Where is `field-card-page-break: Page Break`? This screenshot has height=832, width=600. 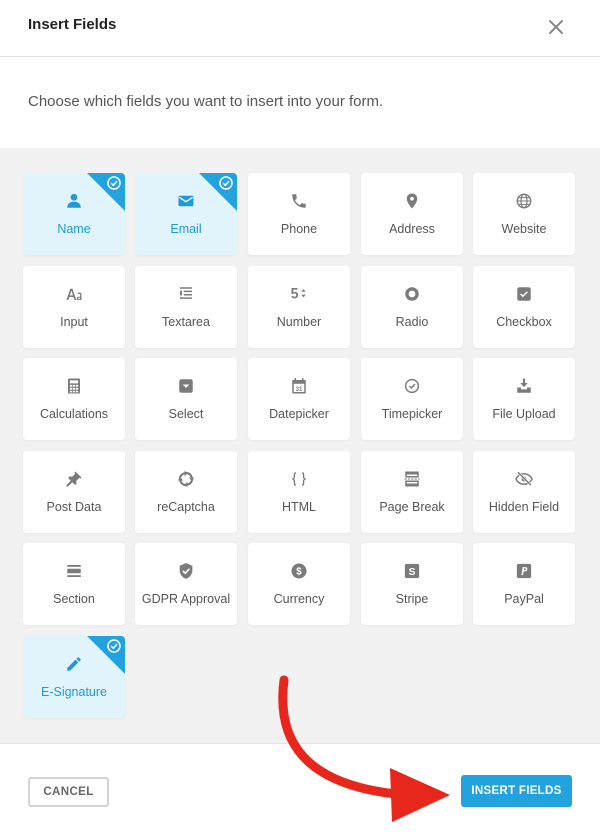
field-card-page-break: Page Break is located at coordinates (412, 492).